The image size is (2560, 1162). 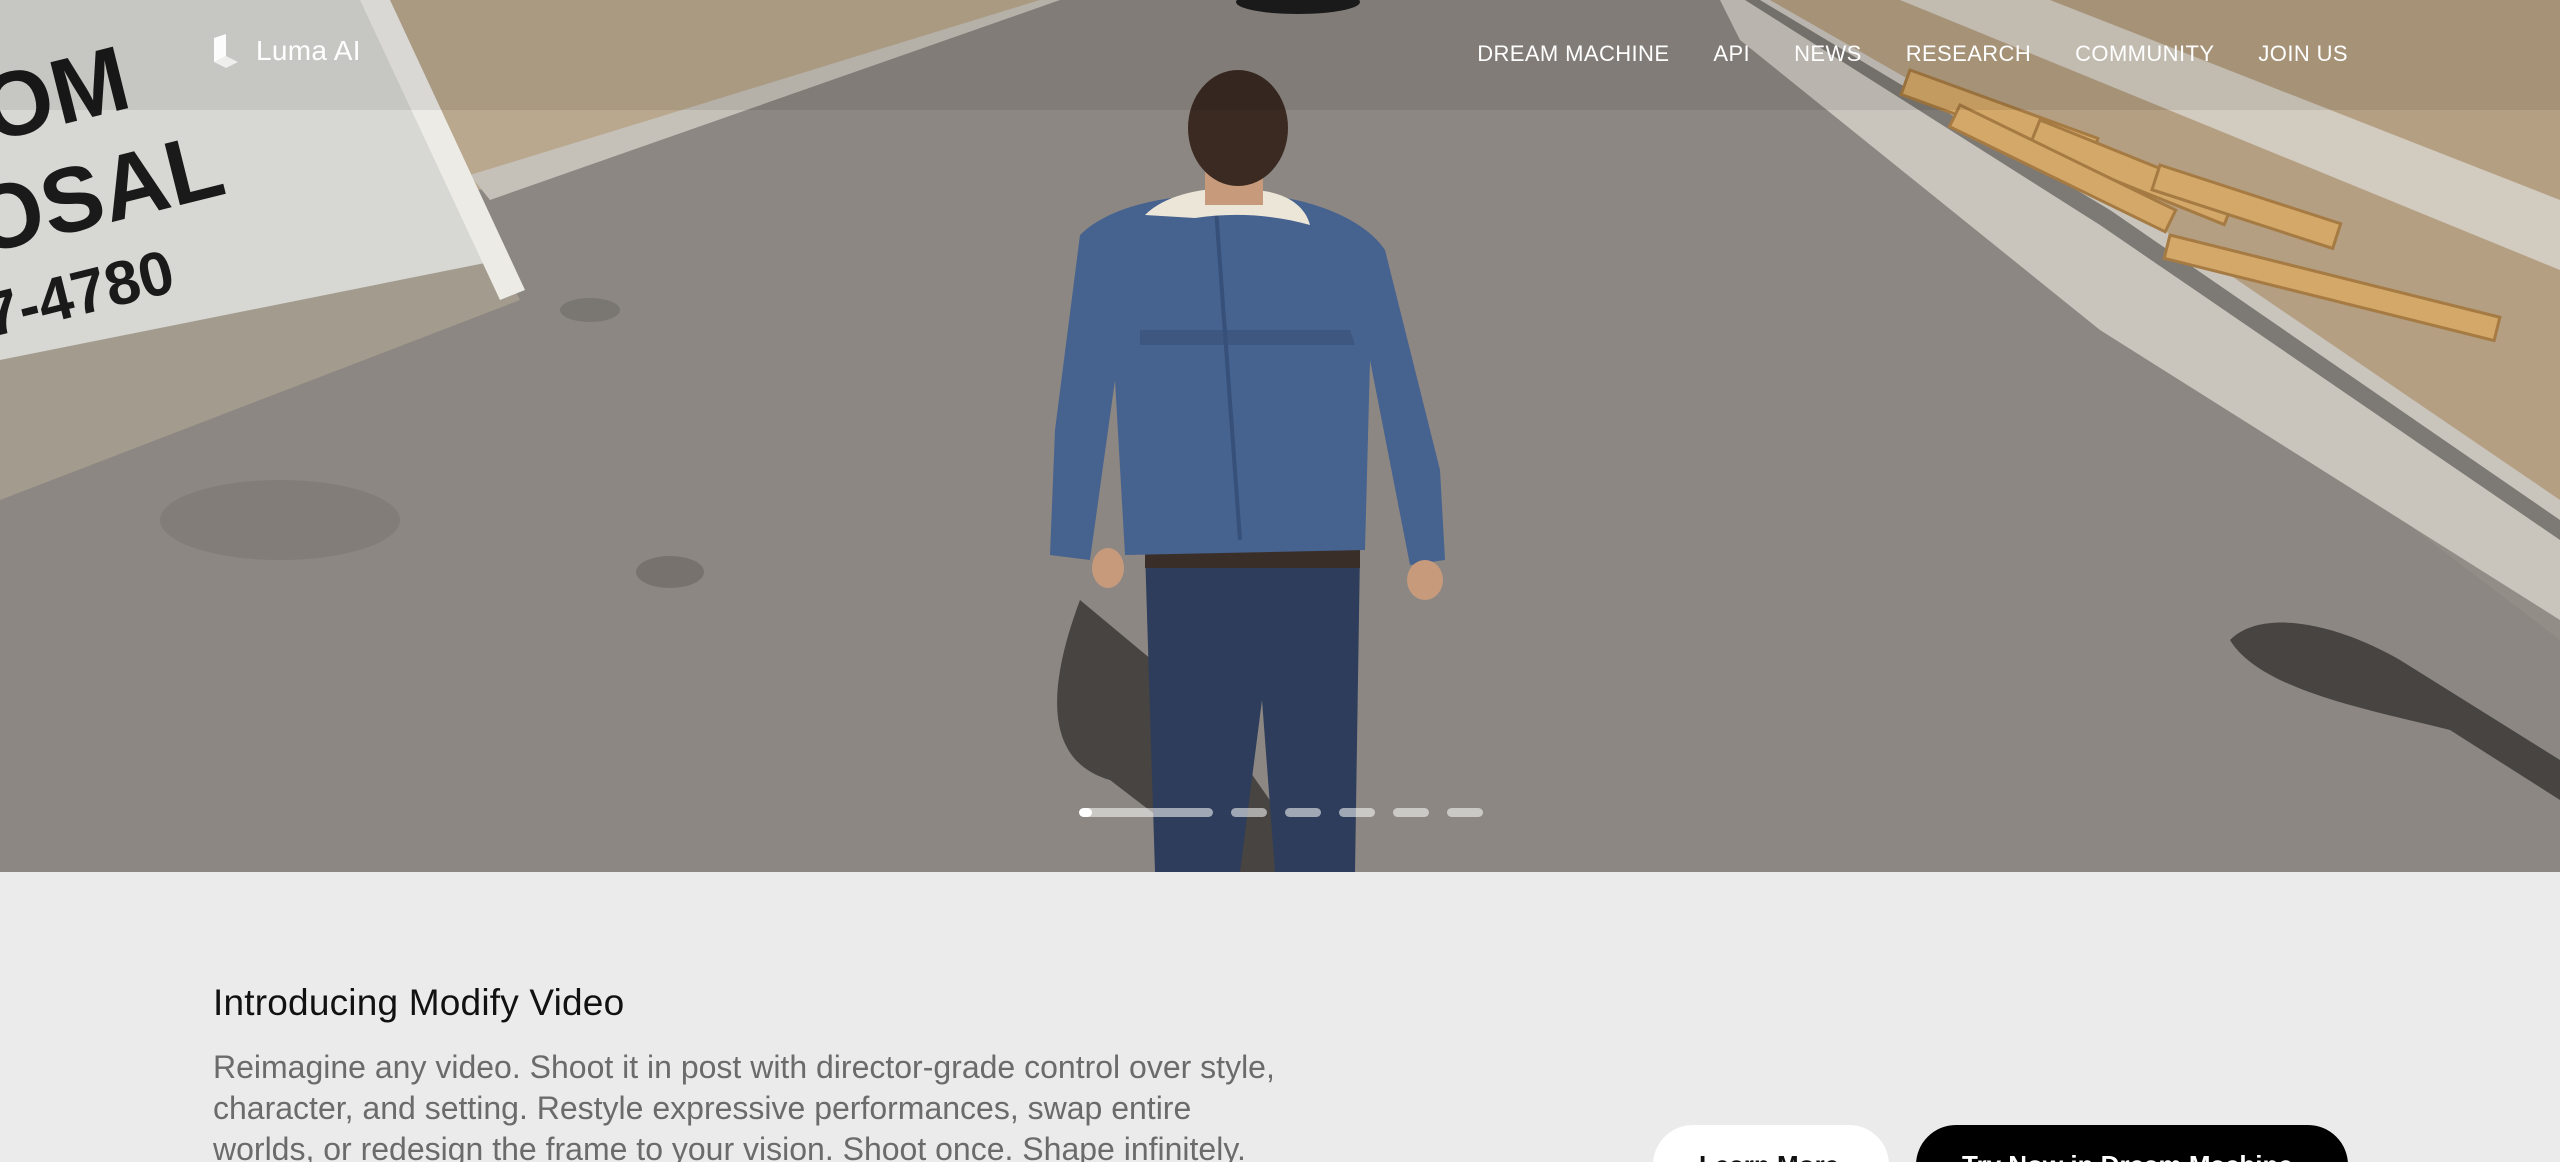 I want to click on nav-item-join-us: JOIN US, so click(x=2303, y=54).